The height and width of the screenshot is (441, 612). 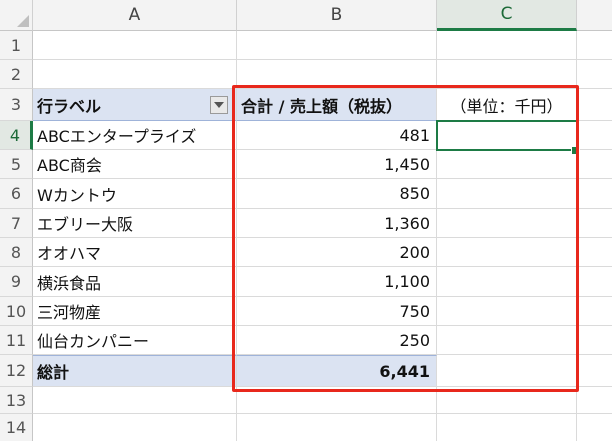 What do you see at coordinates (337, 427) in the screenshot?
I see `cell-b14` at bounding box center [337, 427].